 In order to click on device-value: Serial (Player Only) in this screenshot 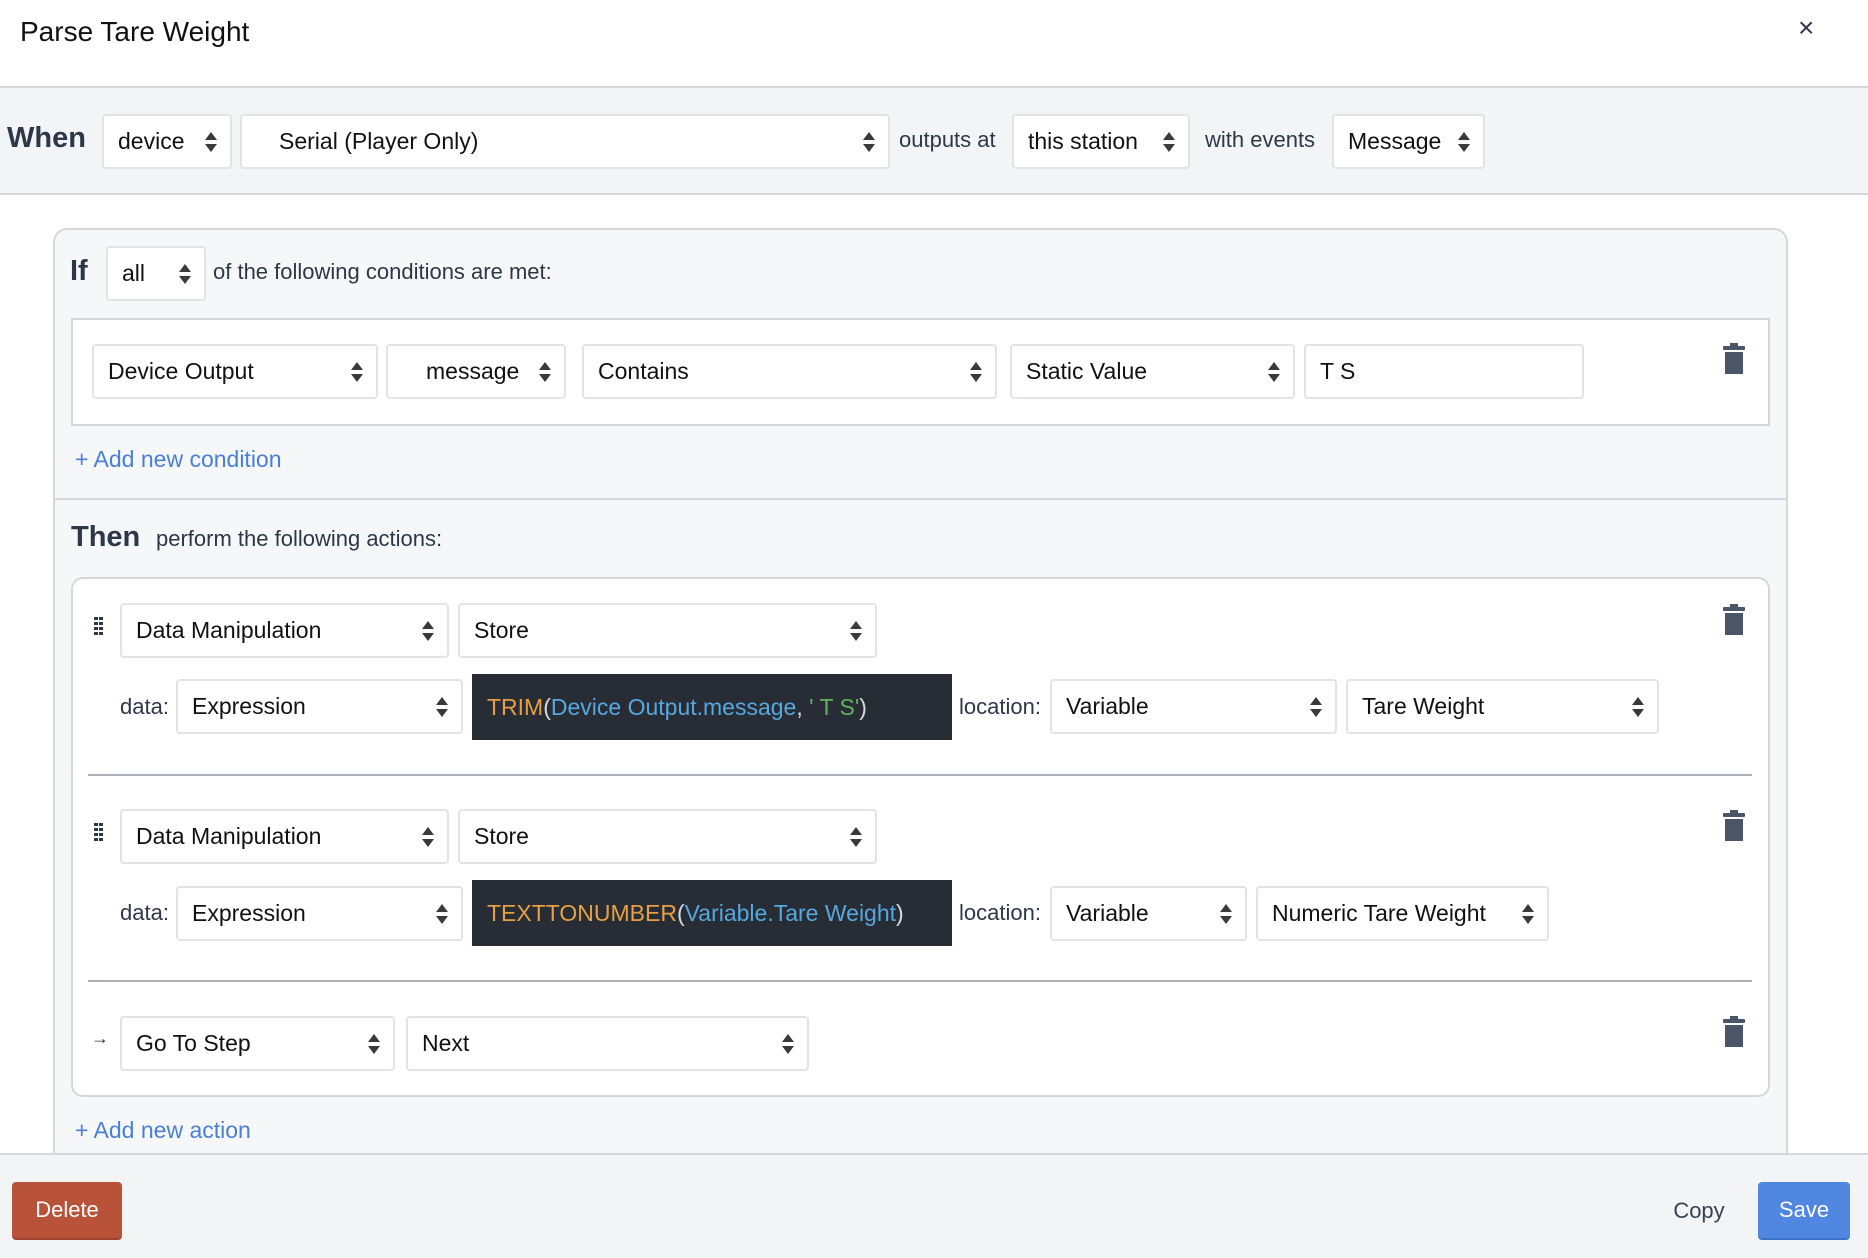, I will do `click(379, 141)`.